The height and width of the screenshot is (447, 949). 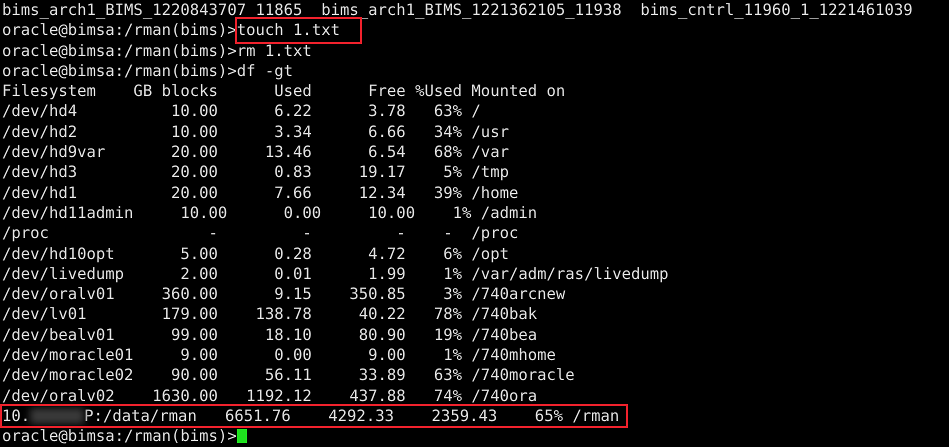 What do you see at coordinates (284, 91) in the screenshot?
I see `output-line: Filesystem GB blocks Used Free %Used Mounted on` at bounding box center [284, 91].